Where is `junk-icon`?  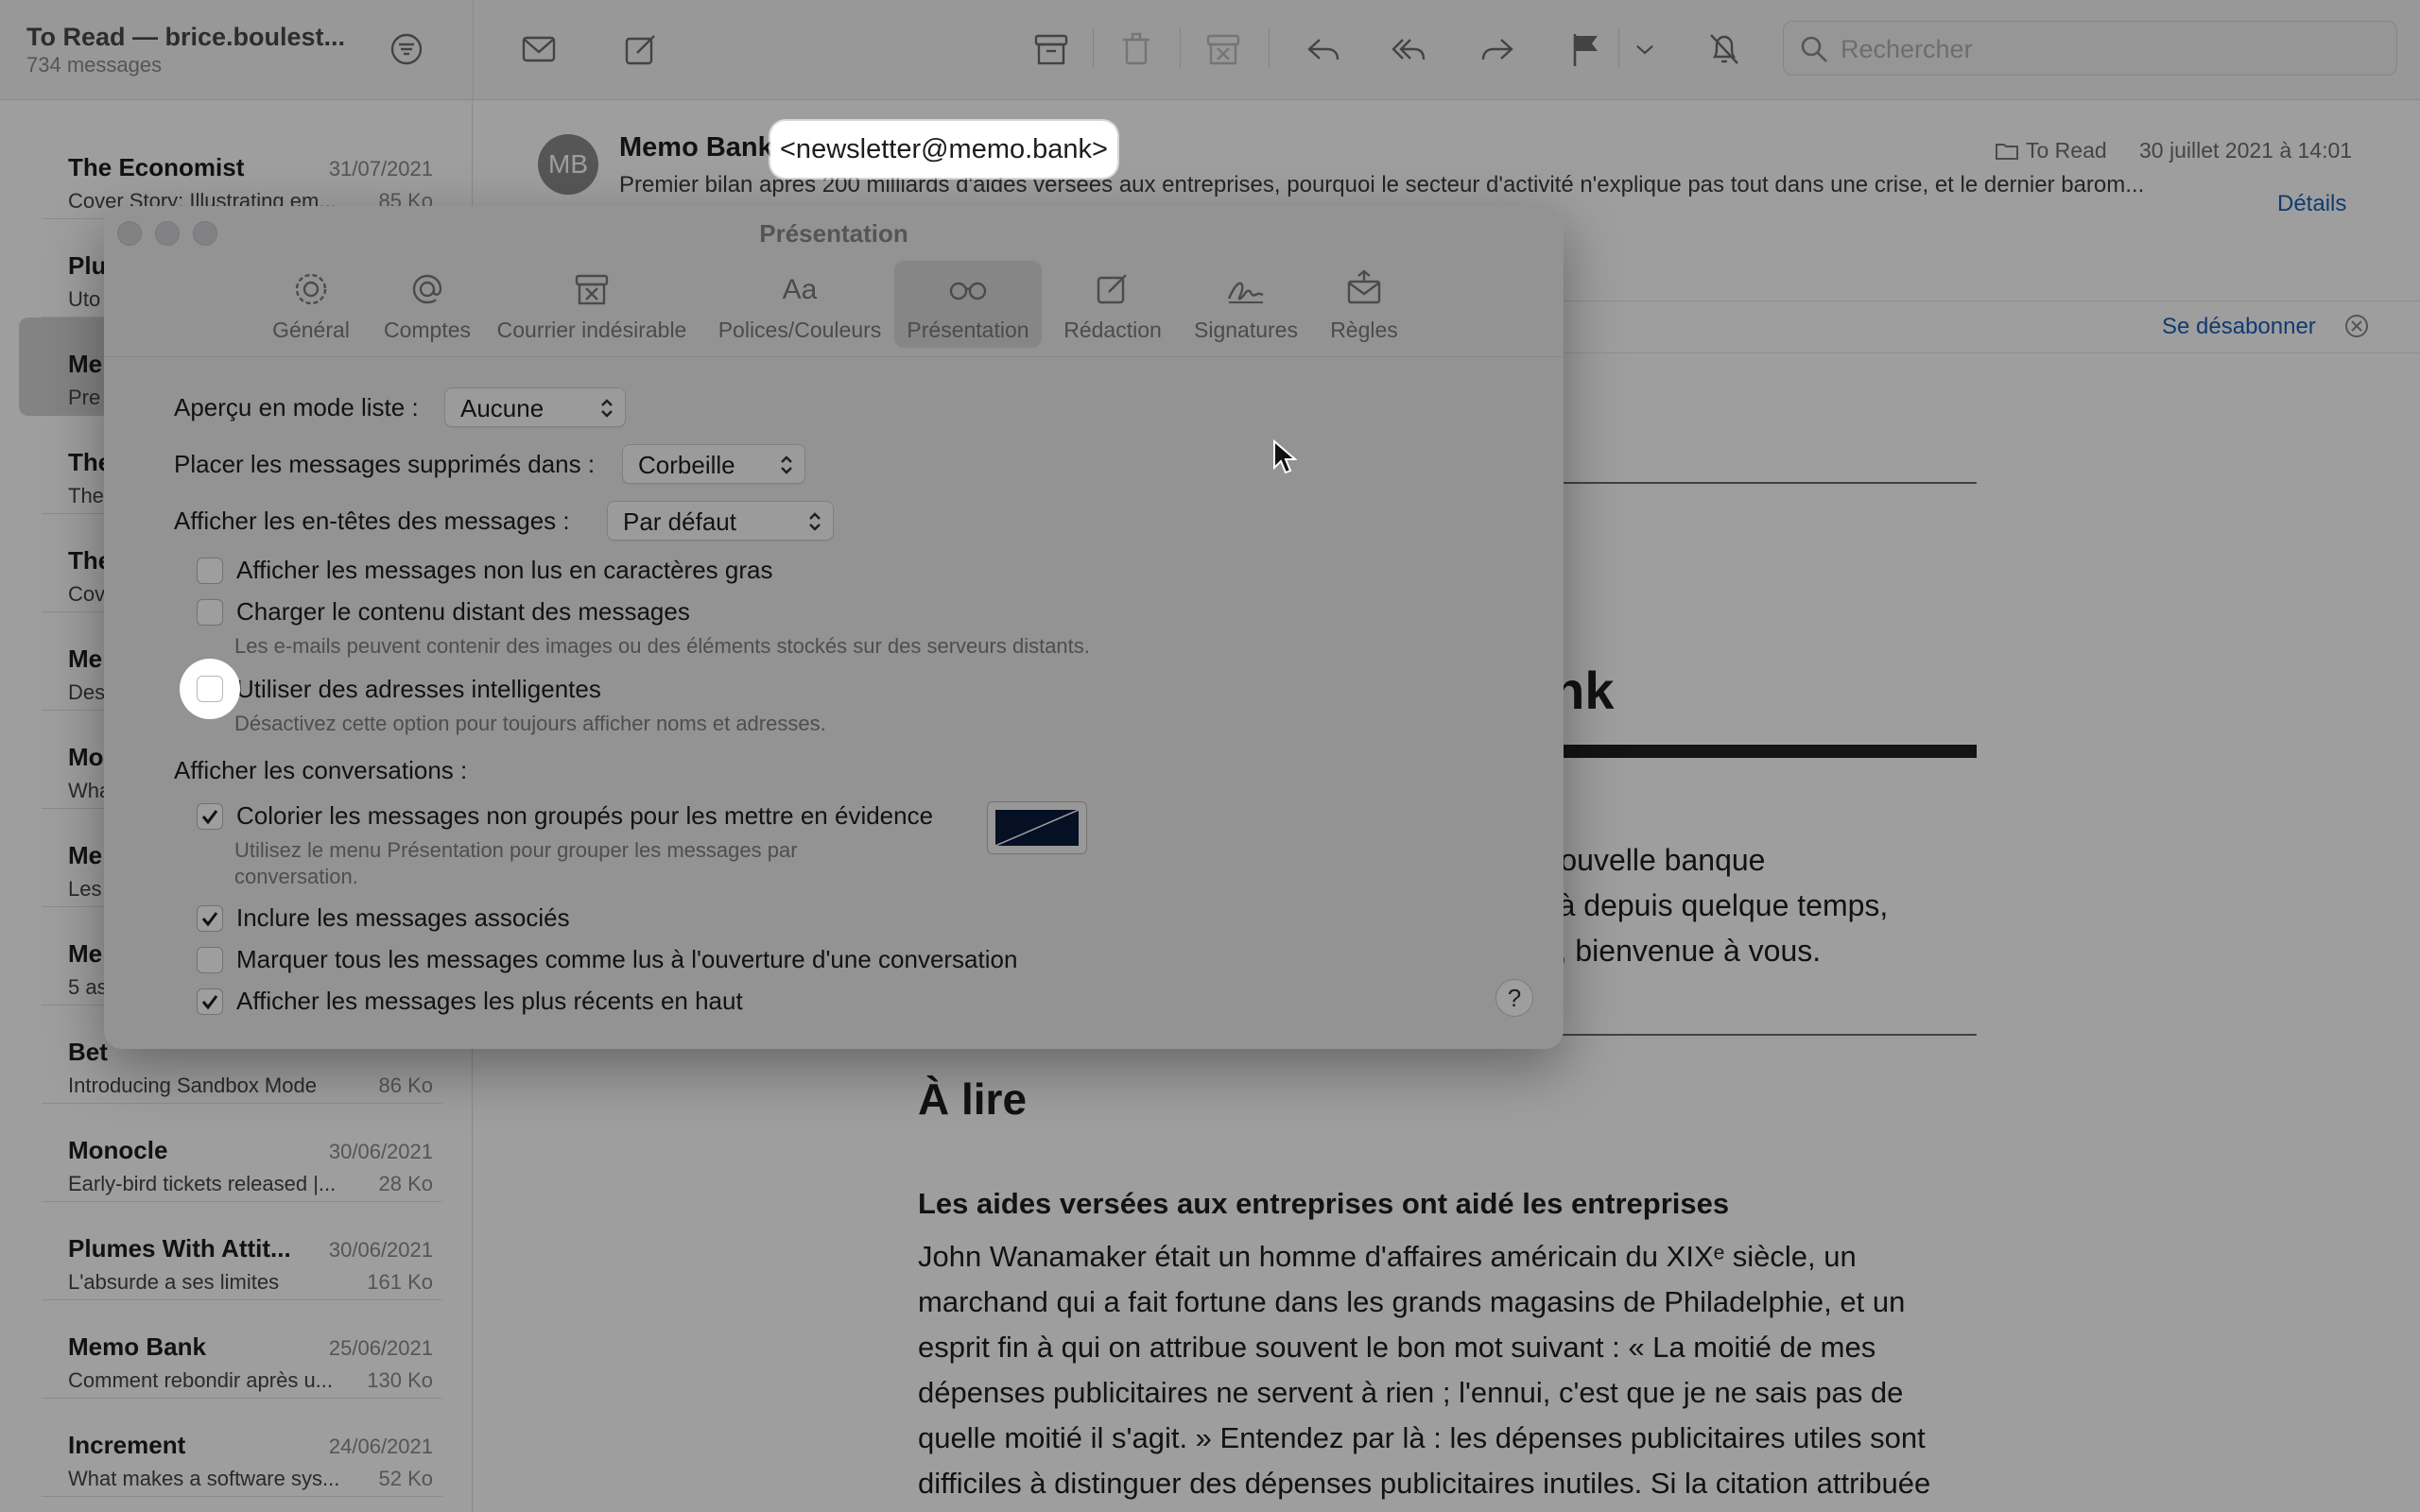 junk-icon is located at coordinates (592, 289).